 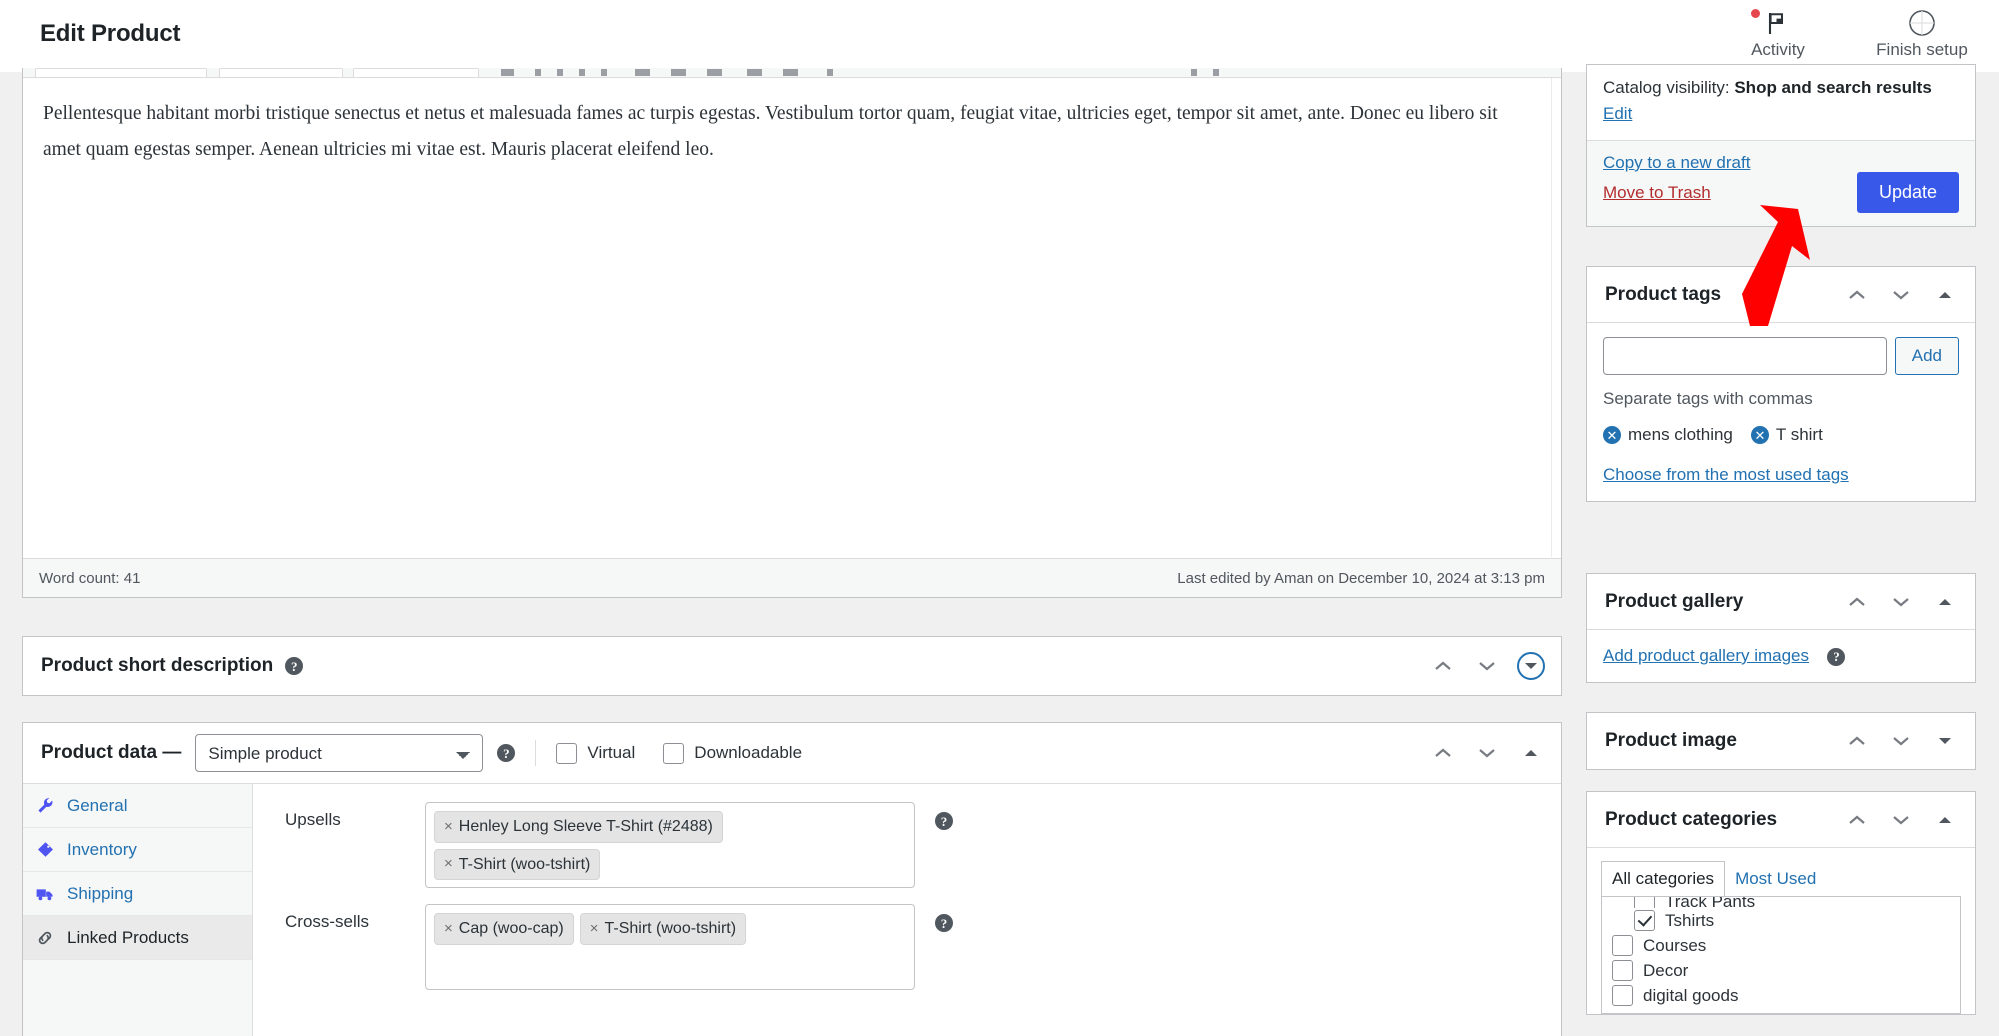 I want to click on finish-setup-button: Finish setup, so click(x=1922, y=32).